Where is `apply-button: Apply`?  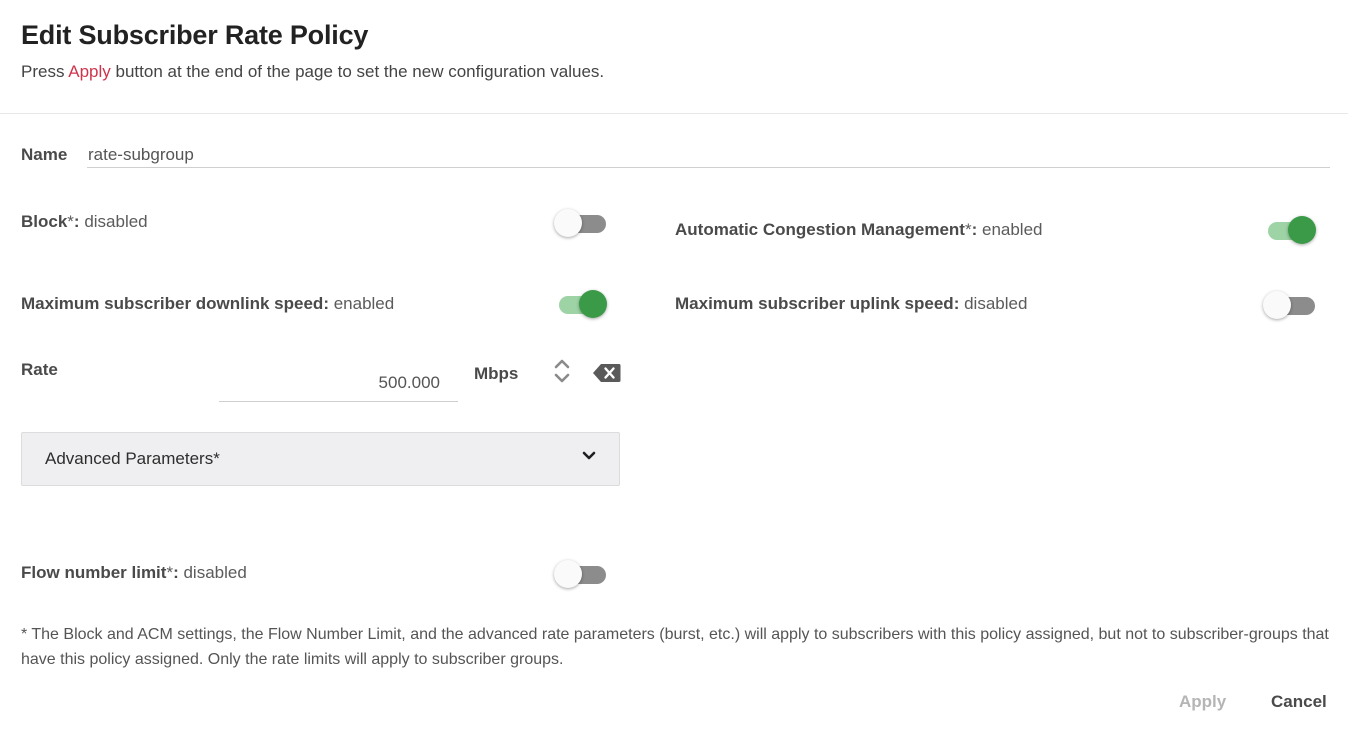 apply-button: Apply is located at coordinates (1202, 702).